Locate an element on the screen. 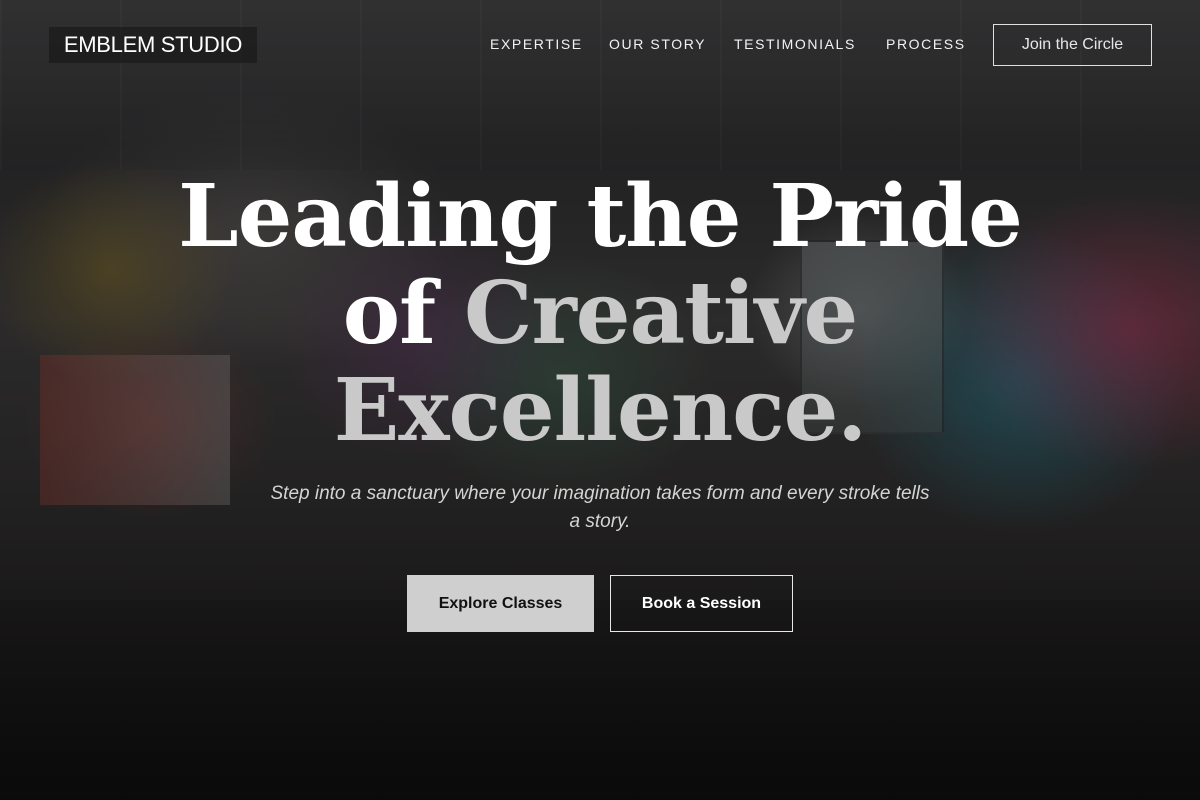 The height and width of the screenshot is (800, 1200). nav-link-expertise: EXPERTISE is located at coordinates (536, 44).